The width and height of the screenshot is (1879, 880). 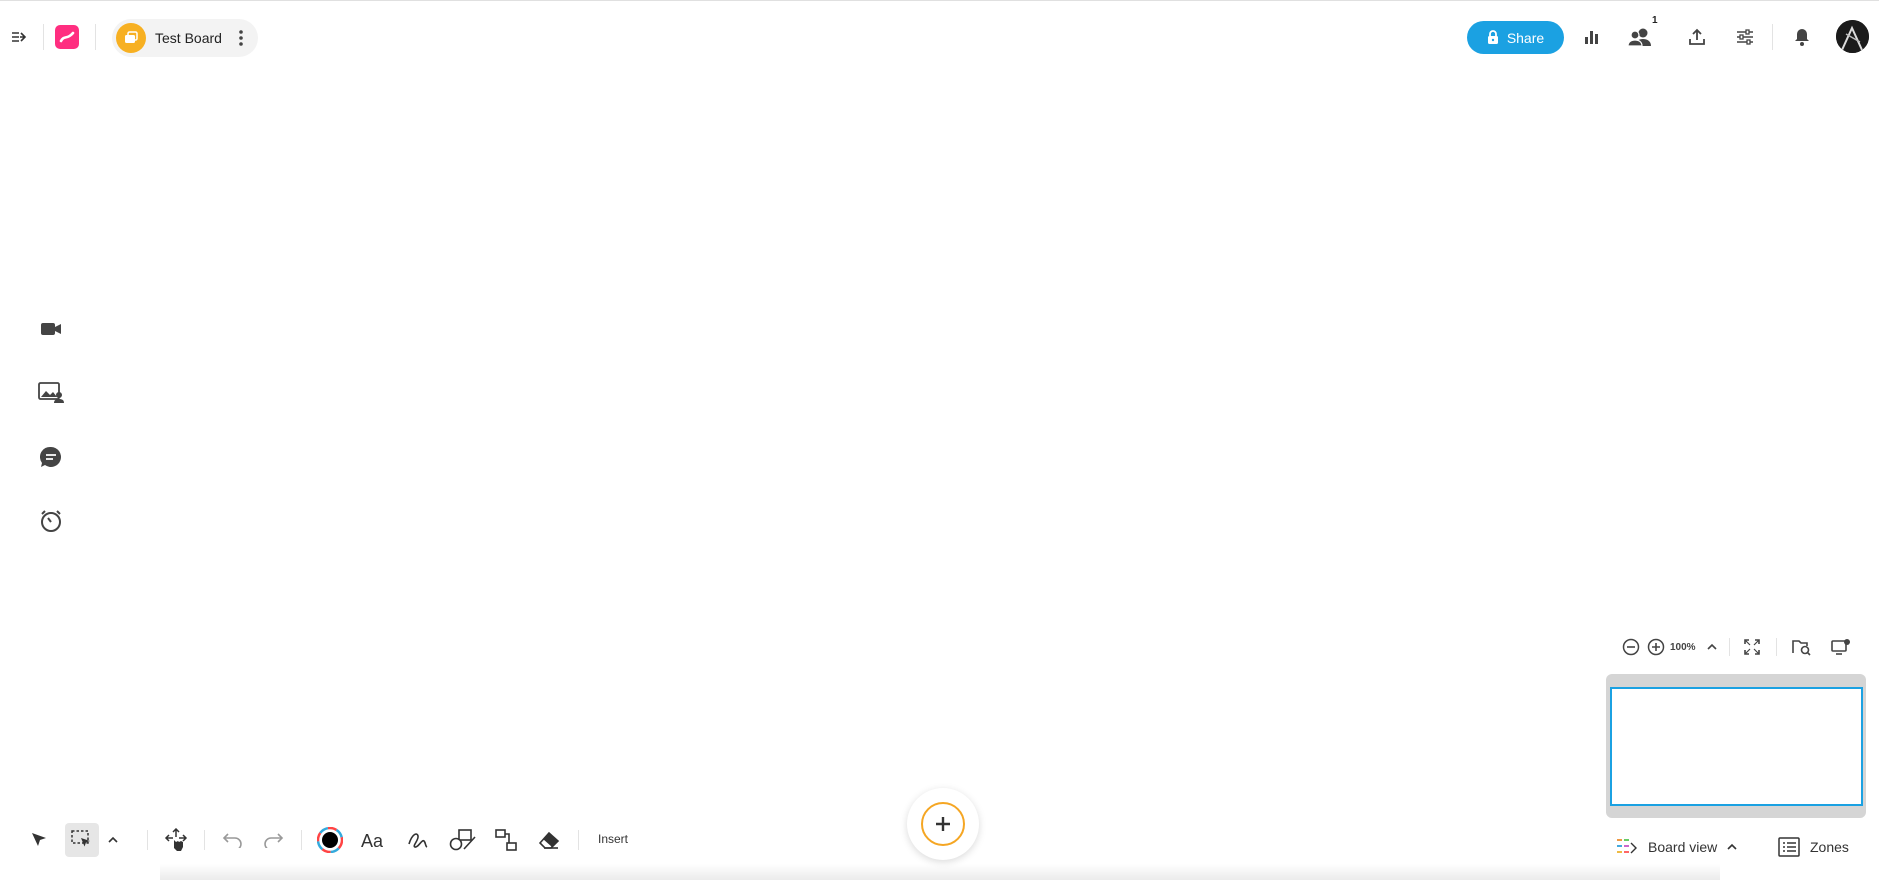 I want to click on zoom-in-icon, so click(x=1656, y=647).